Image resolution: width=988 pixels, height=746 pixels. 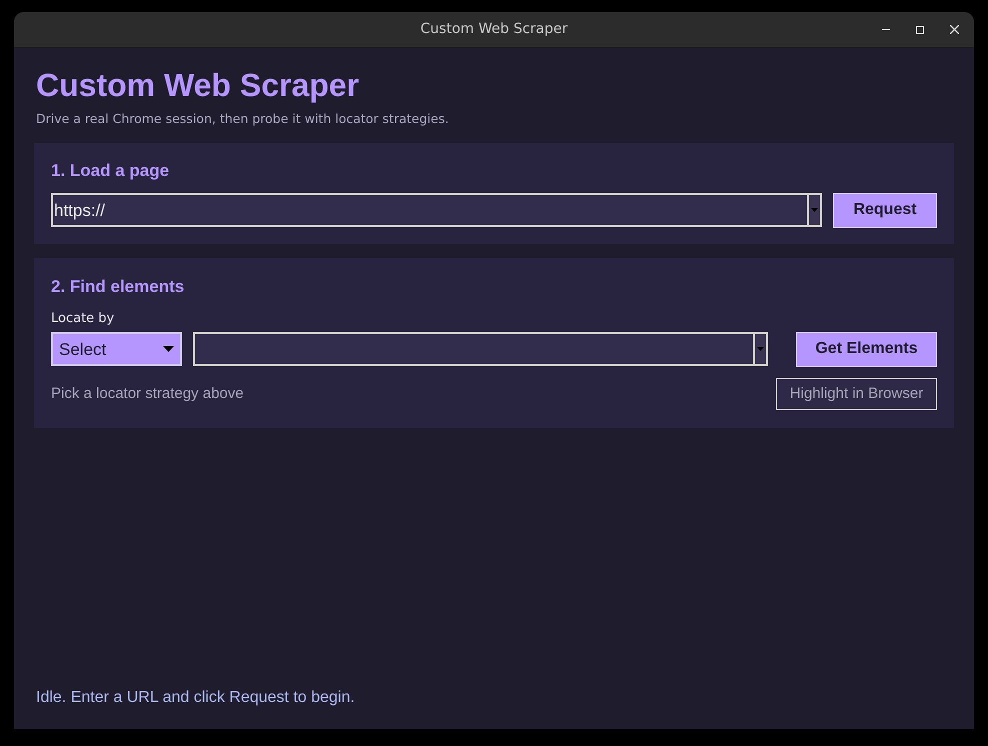 I want to click on strategy-select: Select, so click(x=116, y=349).